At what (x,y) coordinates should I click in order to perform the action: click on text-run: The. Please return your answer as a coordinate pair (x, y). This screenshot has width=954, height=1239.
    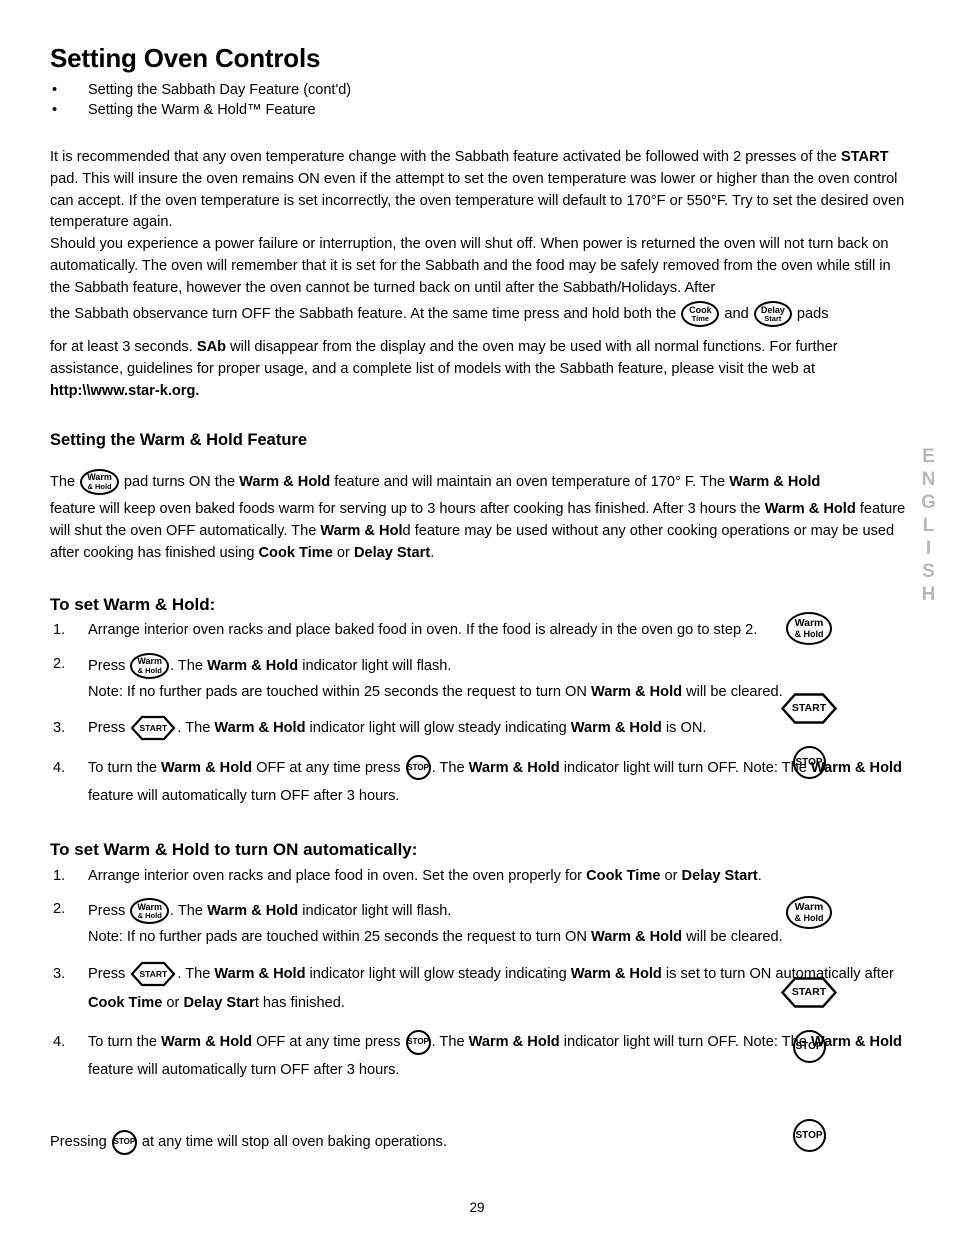
    Looking at the image, I should click on (65, 481).